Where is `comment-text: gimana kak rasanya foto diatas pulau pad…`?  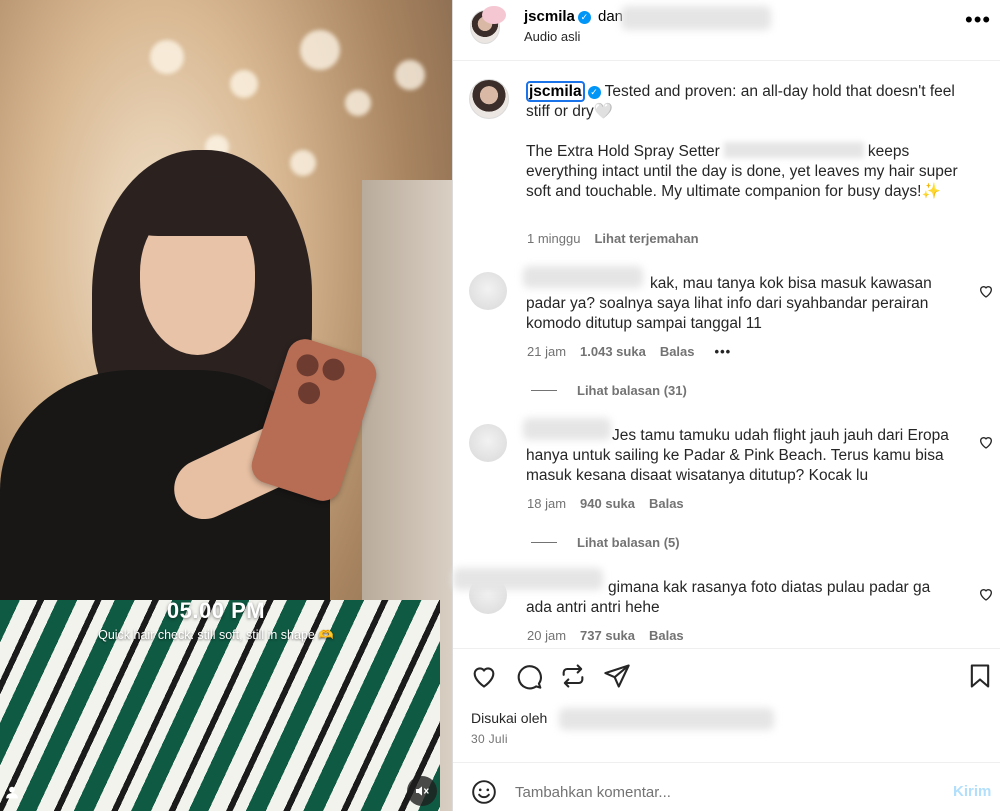
comment-text: gimana kak rasanya foto diatas pulau pad… is located at coordinates (728, 597).